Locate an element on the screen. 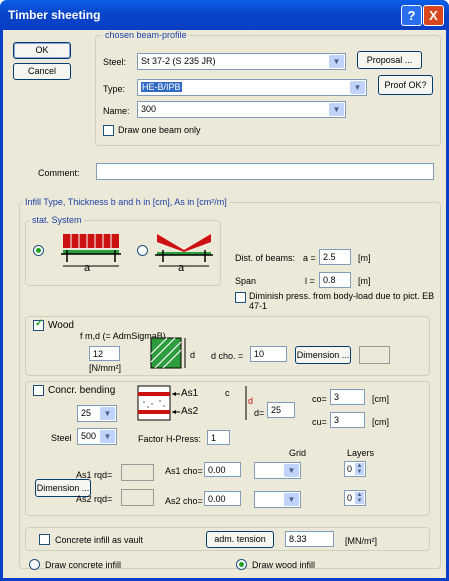  dist-beams-label: Dist. of beams: is located at coordinates (265, 258).